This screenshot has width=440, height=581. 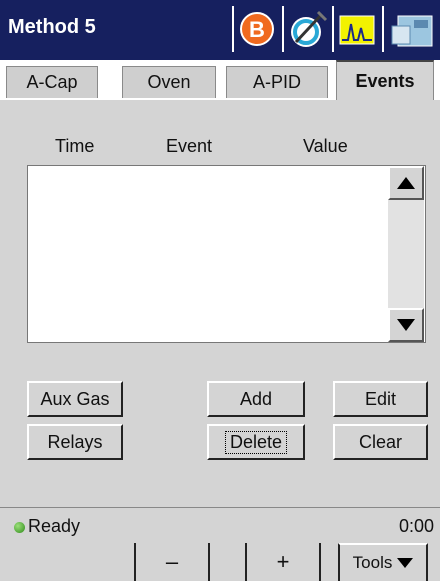 What do you see at coordinates (356, 29) in the screenshot?
I see `chromatogram-icon` at bounding box center [356, 29].